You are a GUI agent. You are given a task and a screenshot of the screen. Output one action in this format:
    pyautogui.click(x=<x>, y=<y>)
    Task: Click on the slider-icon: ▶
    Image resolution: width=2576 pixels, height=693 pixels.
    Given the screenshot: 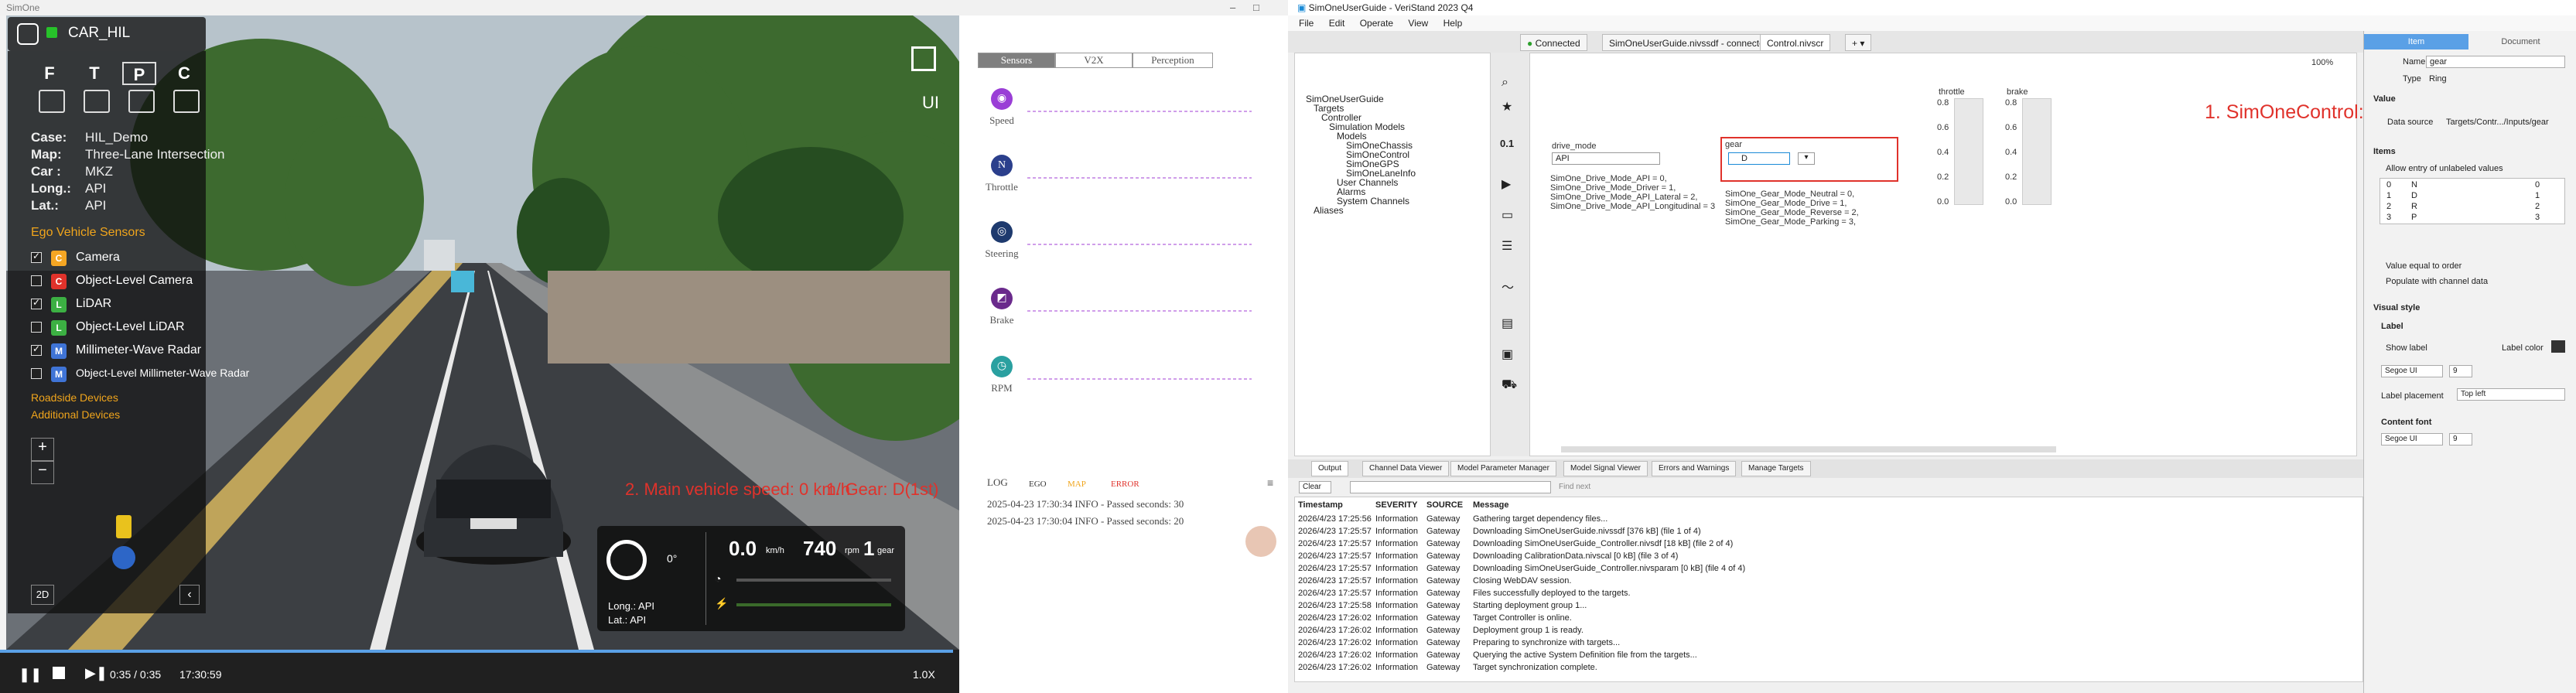 What is the action you would take?
    pyautogui.click(x=1506, y=184)
    